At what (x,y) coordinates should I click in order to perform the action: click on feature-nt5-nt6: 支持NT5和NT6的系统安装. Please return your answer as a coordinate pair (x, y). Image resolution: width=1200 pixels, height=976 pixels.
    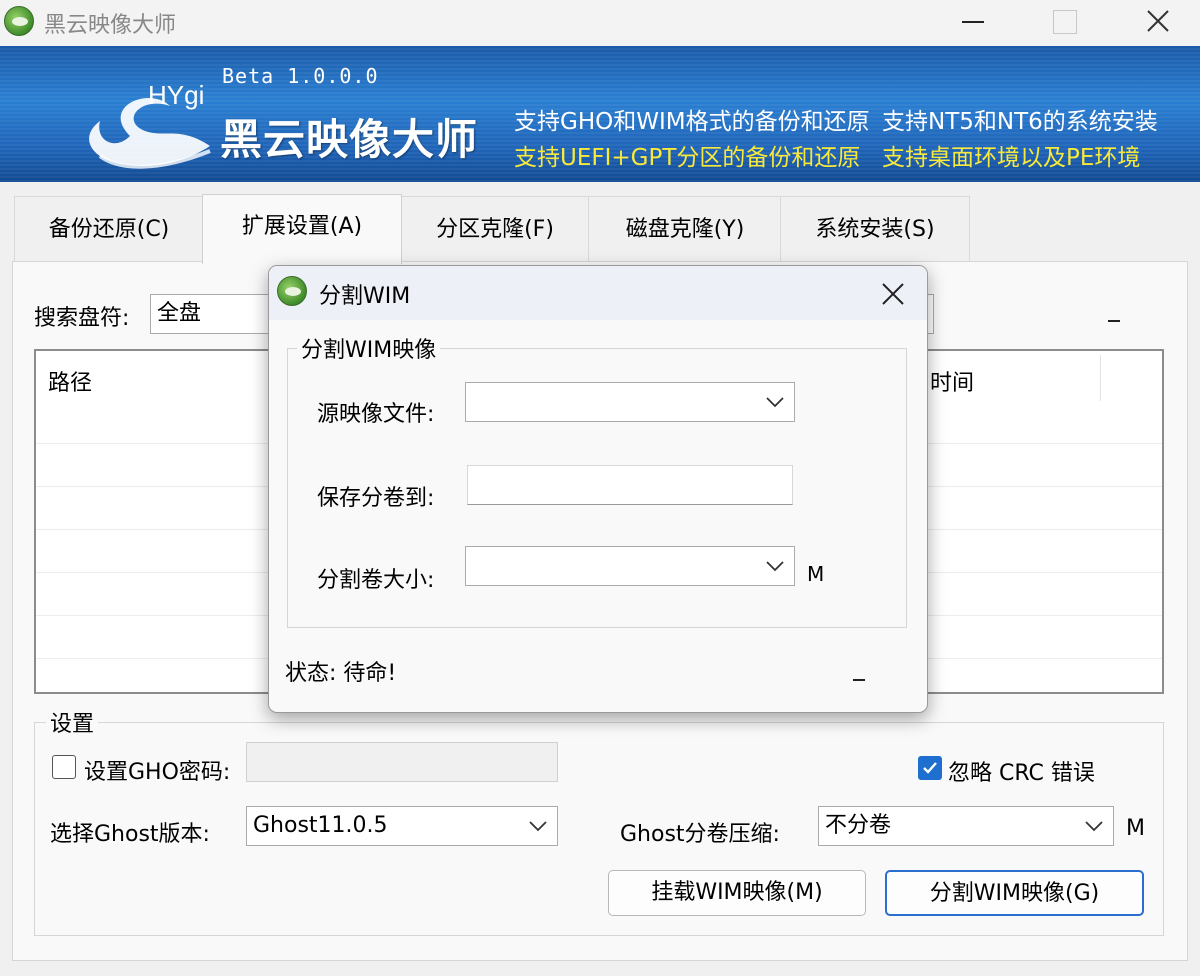
    Looking at the image, I should click on (1020, 122).